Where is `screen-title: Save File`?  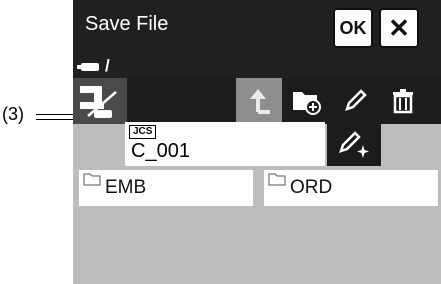
screen-title: Save File is located at coordinates (127, 24).